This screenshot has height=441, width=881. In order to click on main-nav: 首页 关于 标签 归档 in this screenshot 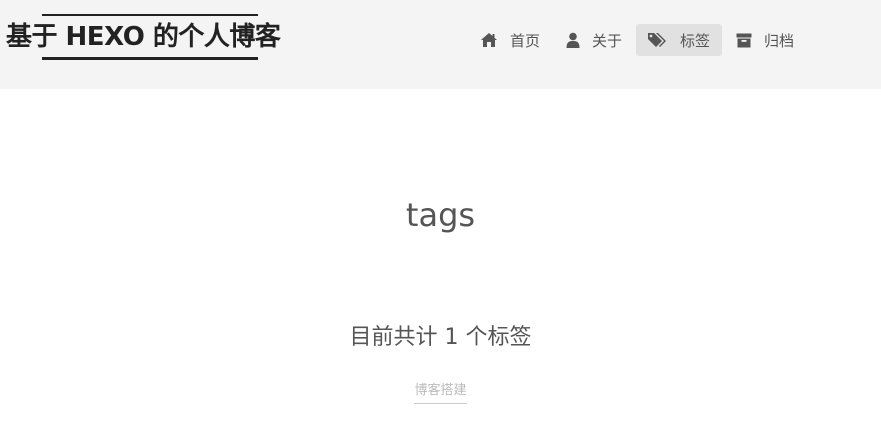, I will do `click(638, 40)`.